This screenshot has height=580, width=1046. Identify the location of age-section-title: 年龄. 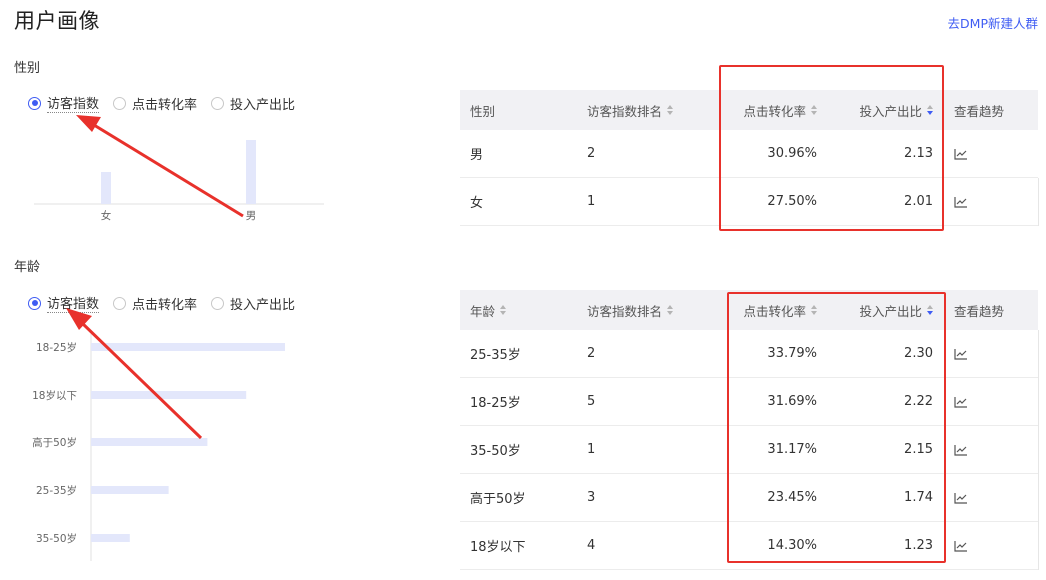
(27, 267).